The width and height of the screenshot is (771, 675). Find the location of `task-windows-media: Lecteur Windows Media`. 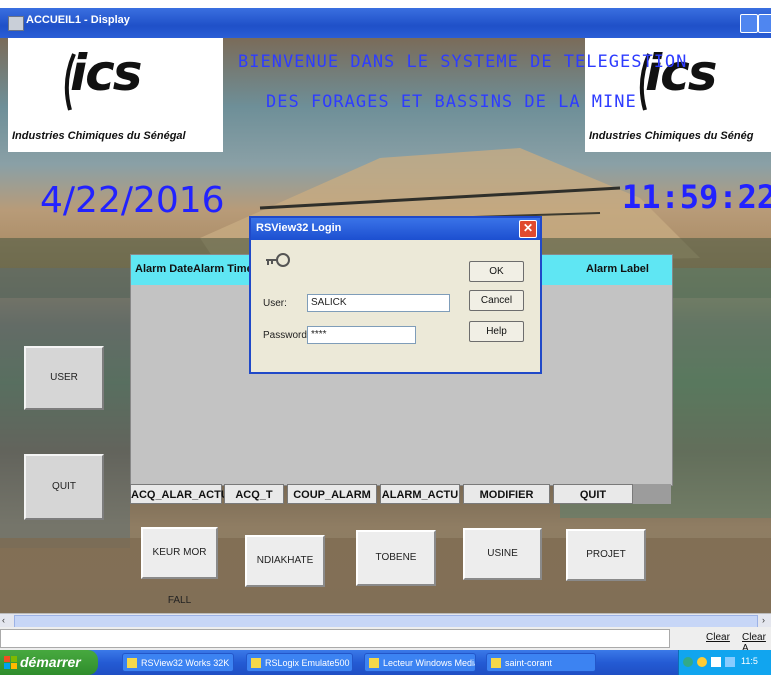

task-windows-media: Lecteur Windows Media is located at coordinates (420, 662).